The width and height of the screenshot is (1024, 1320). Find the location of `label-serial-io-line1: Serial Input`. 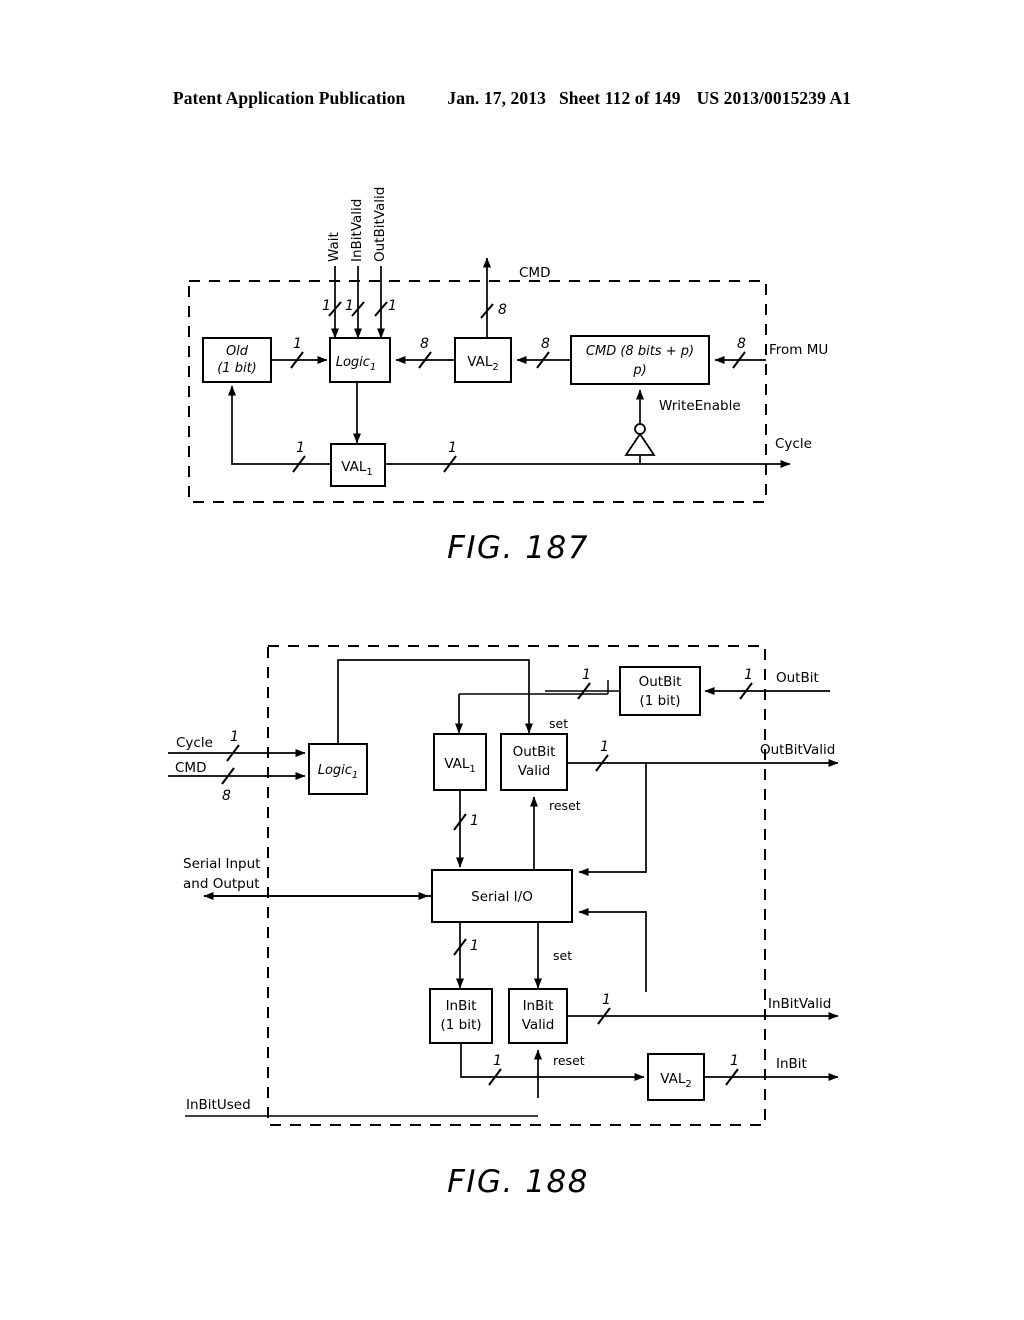

label-serial-io-line1: Serial Input is located at coordinates (221, 864).